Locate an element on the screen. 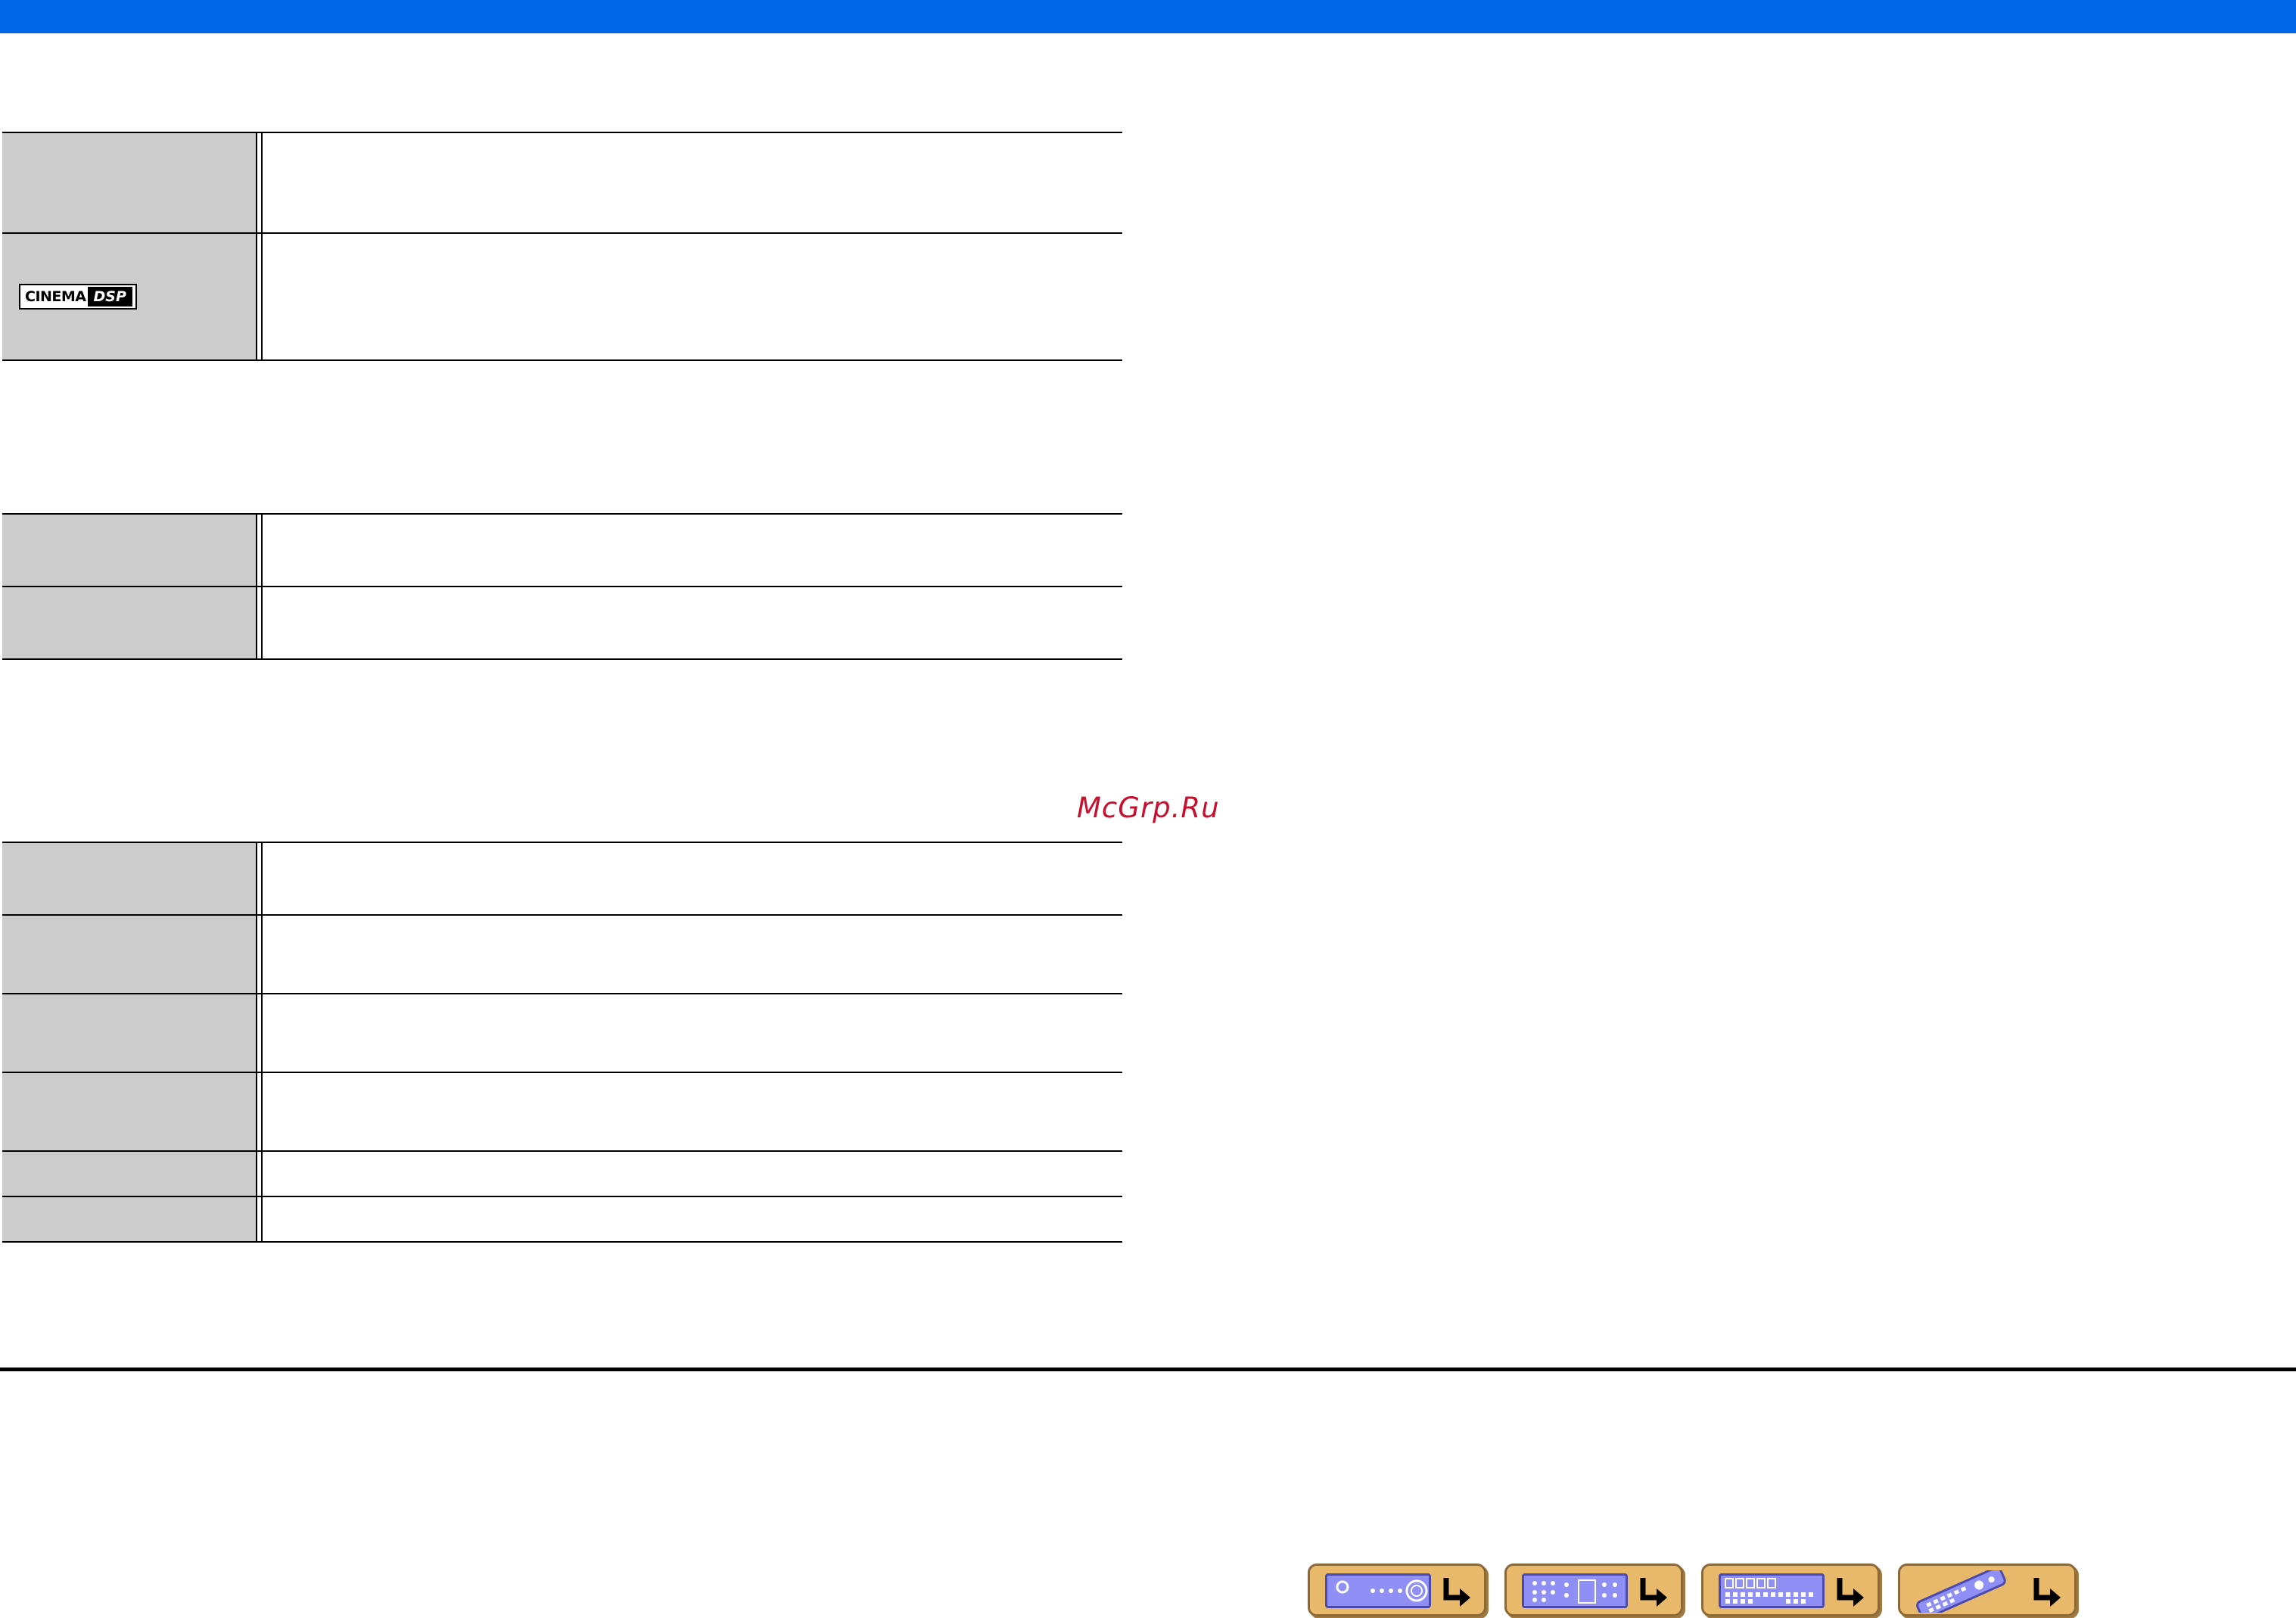 This screenshot has height=1618, width=2296. cinema-dsp-logo: CINEMA DSP is located at coordinates (78, 297).